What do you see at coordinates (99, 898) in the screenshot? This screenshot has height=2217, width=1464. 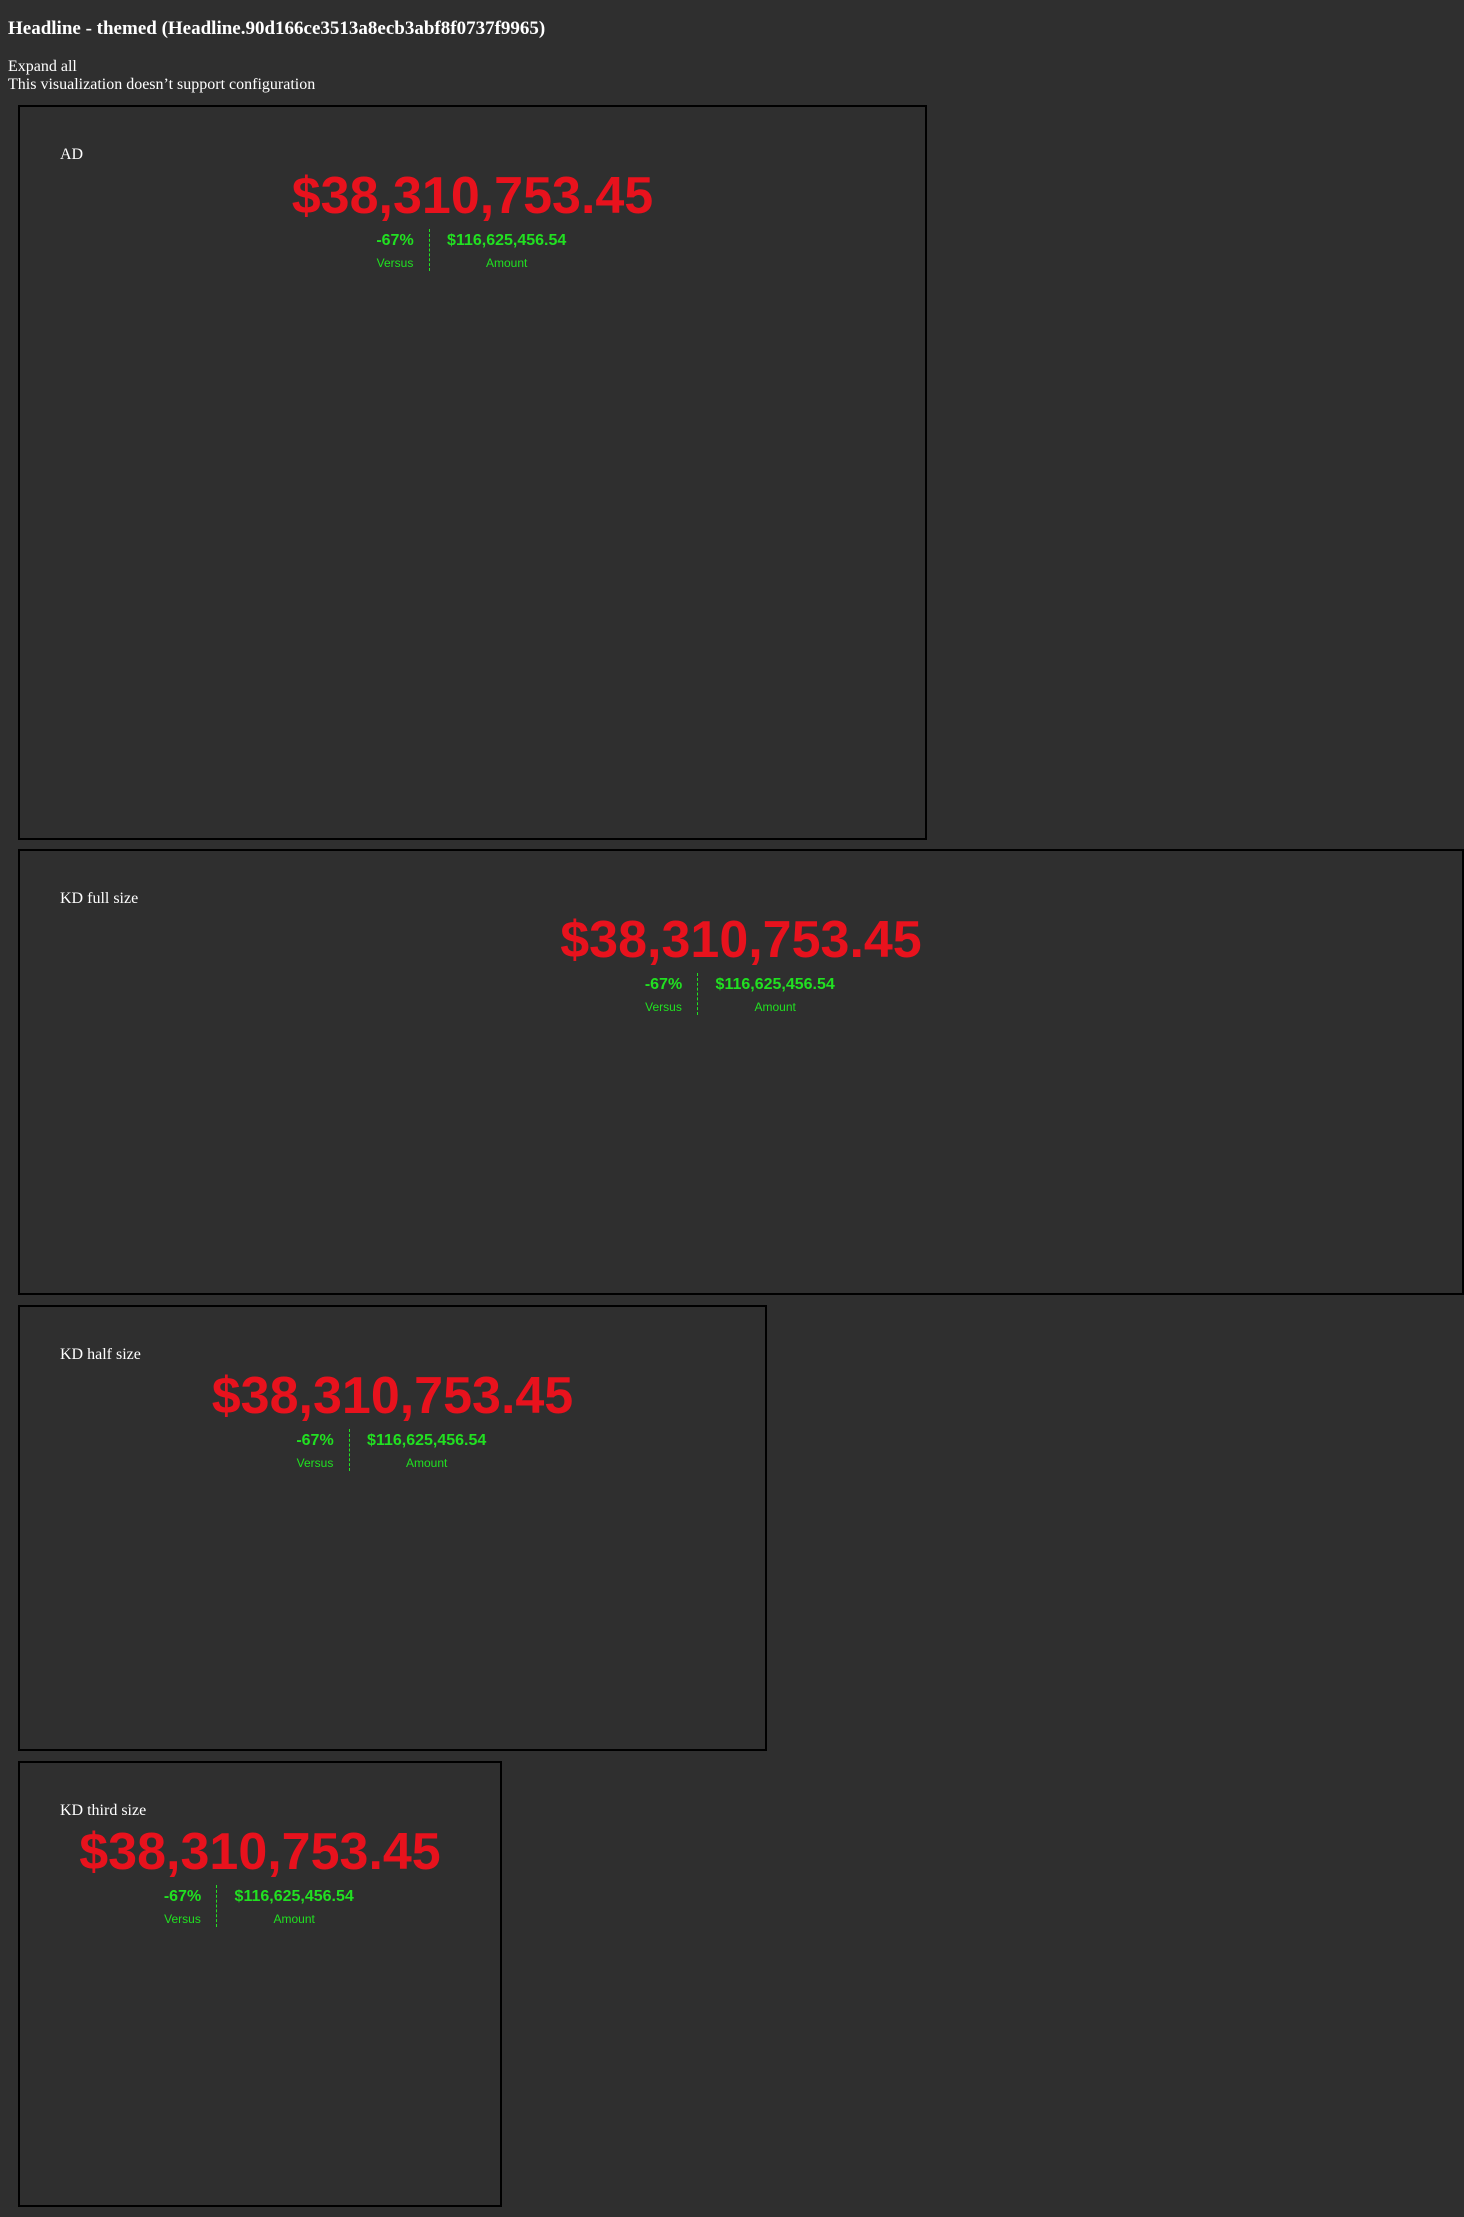 I see `panel-label: KD full size` at bounding box center [99, 898].